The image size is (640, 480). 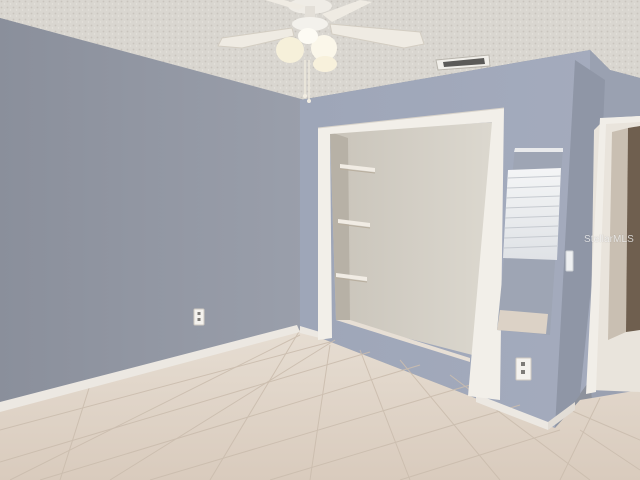 What do you see at coordinates (609, 239) in the screenshot?
I see `watermark-text: StellarMLS` at bounding box center [609, 239].